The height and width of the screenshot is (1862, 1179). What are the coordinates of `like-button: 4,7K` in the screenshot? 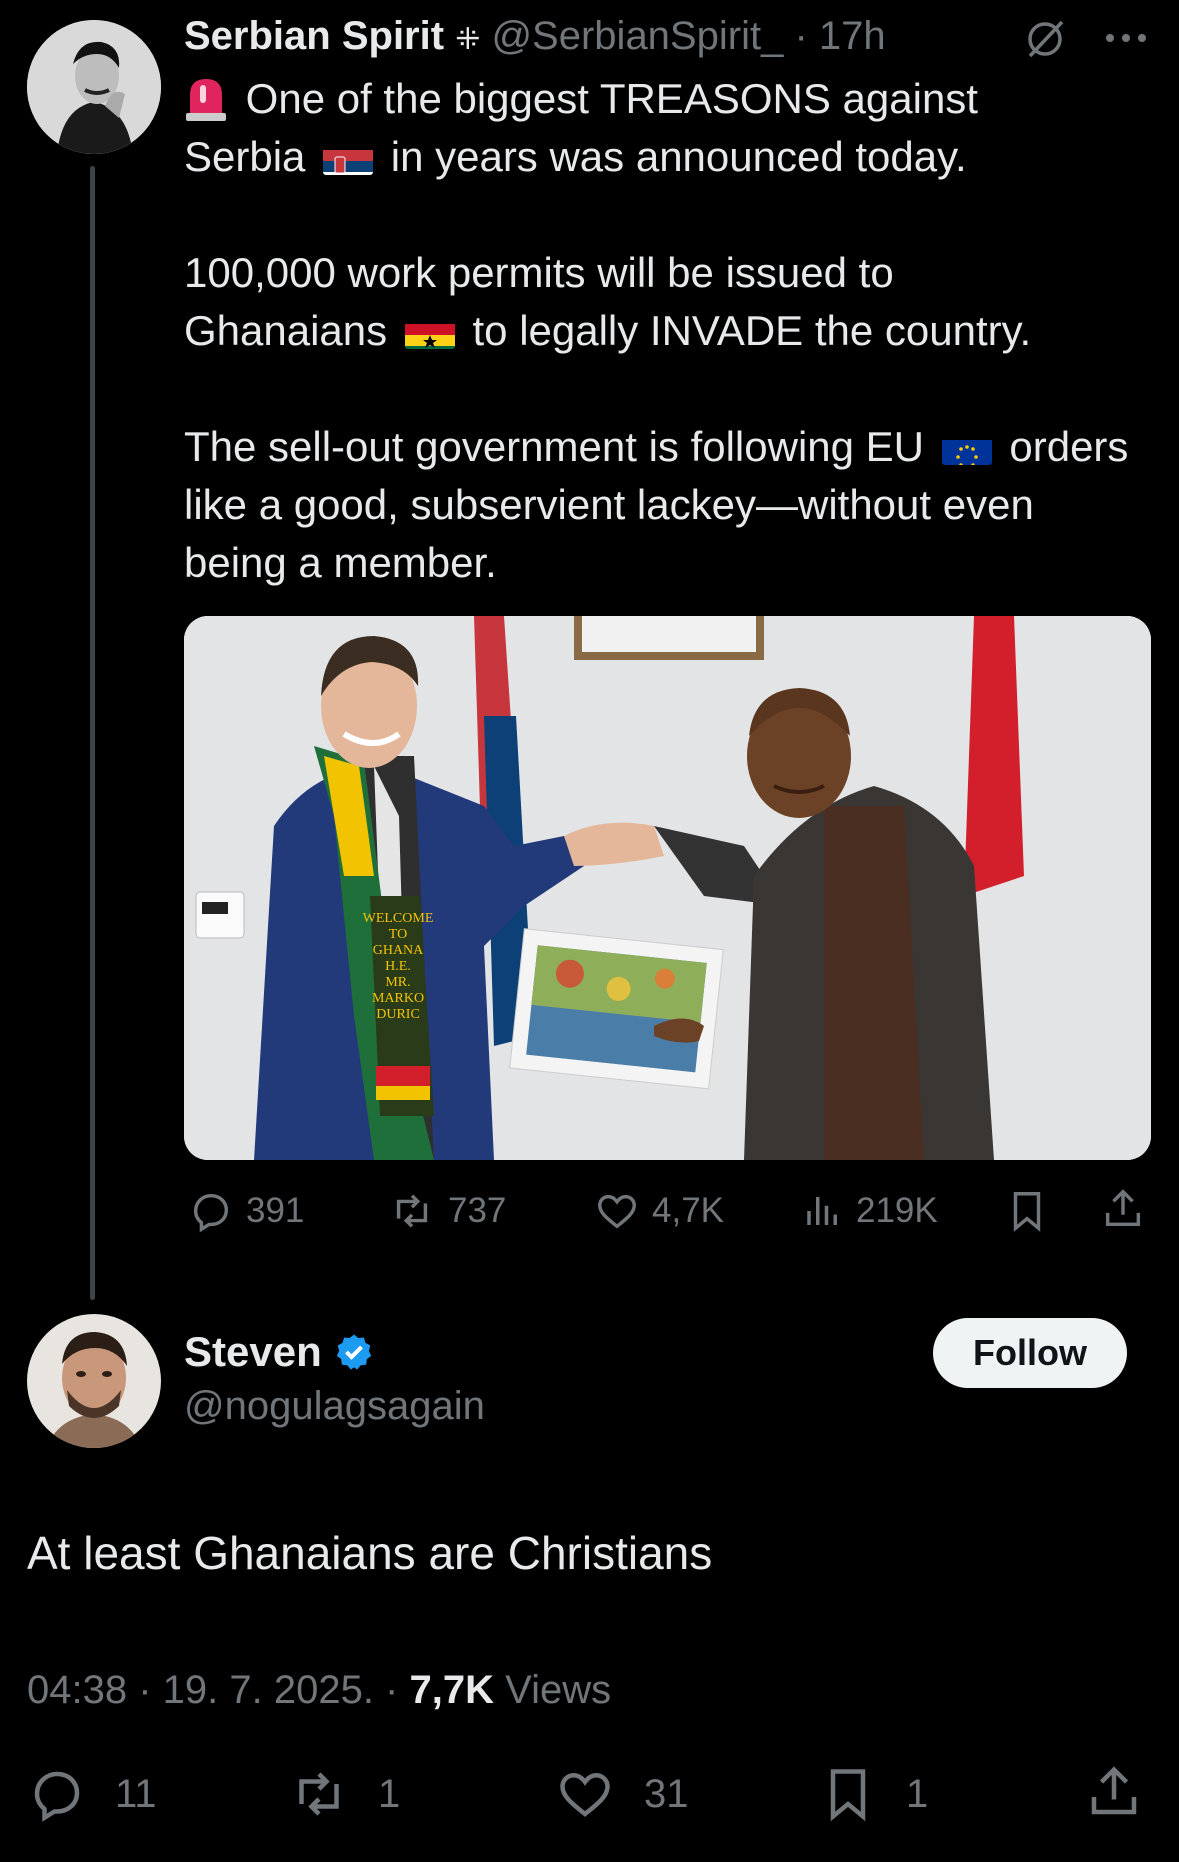 It's located at (659, 1211).